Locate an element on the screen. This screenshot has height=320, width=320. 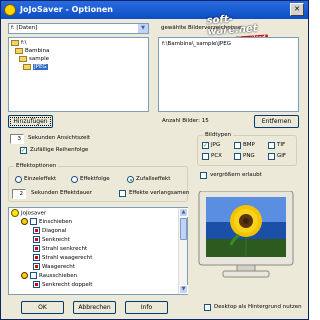
close-button: ✕ is located at coordinates (297, 9).